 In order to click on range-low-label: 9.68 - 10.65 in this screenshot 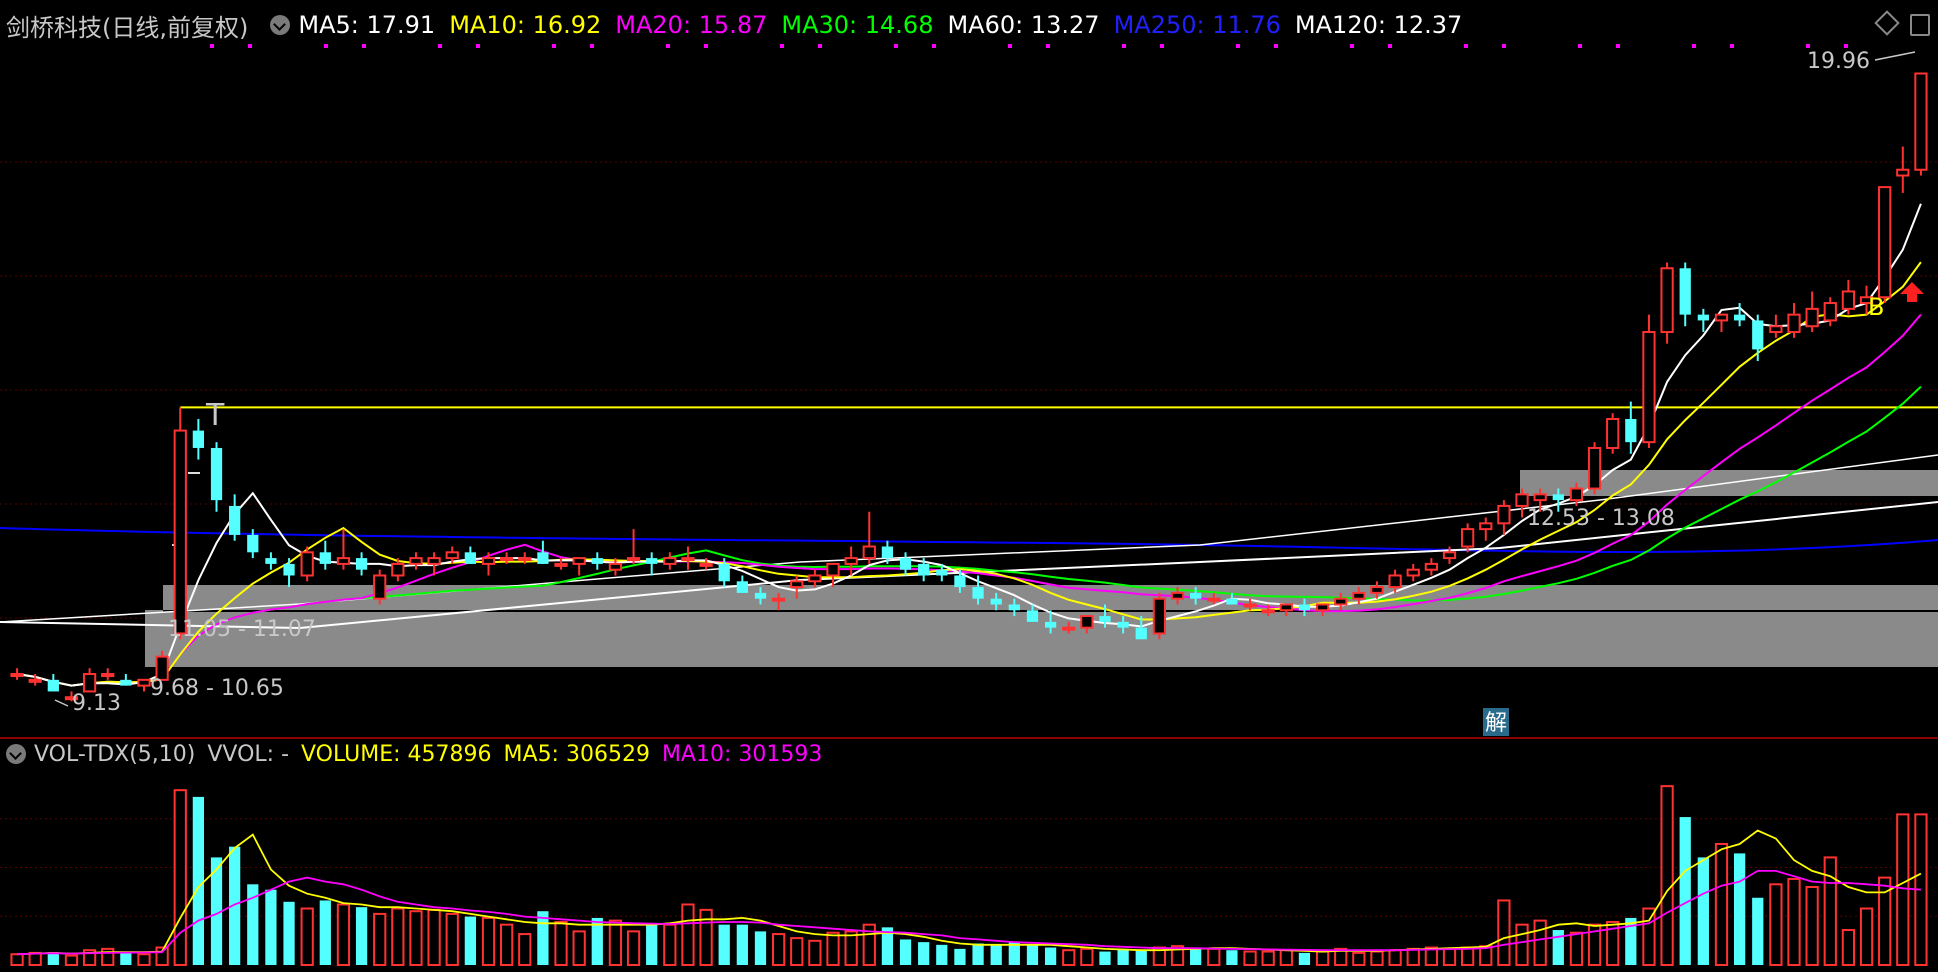, I will do `click(217, 688)`.